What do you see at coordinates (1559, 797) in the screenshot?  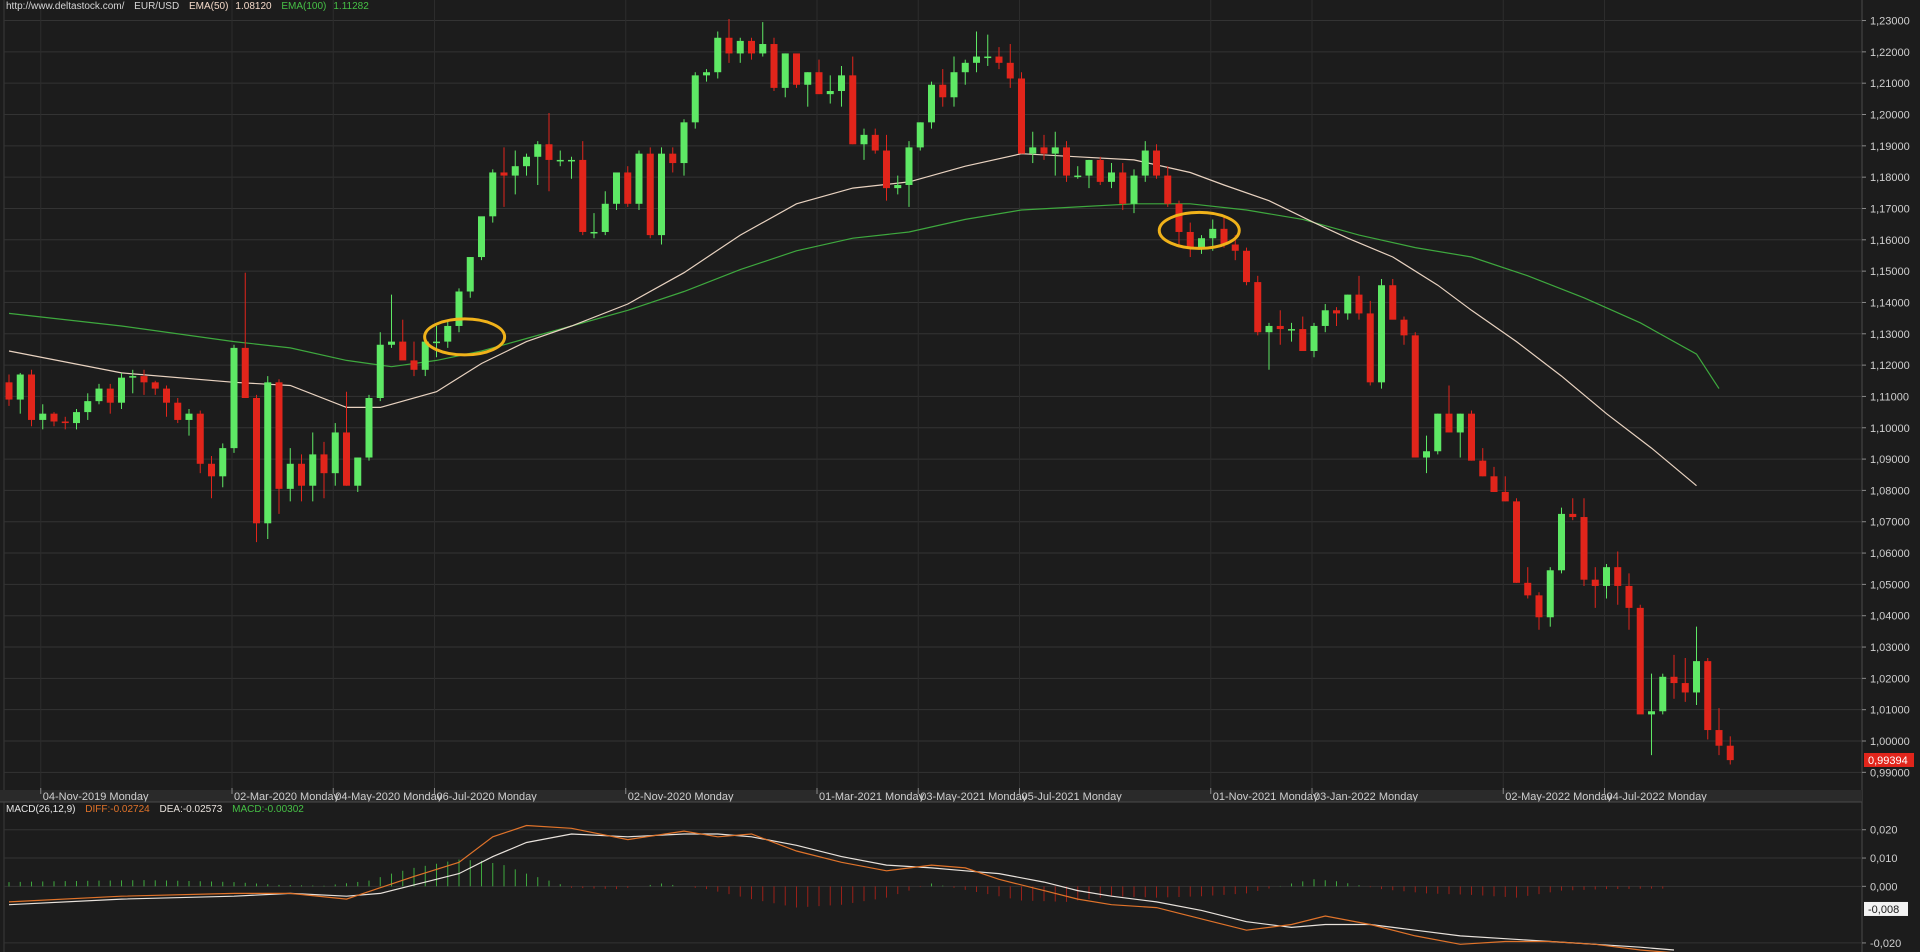 I see `date-tick-label: 02-May-2022 Monday` at bounding box center [1559, 797].